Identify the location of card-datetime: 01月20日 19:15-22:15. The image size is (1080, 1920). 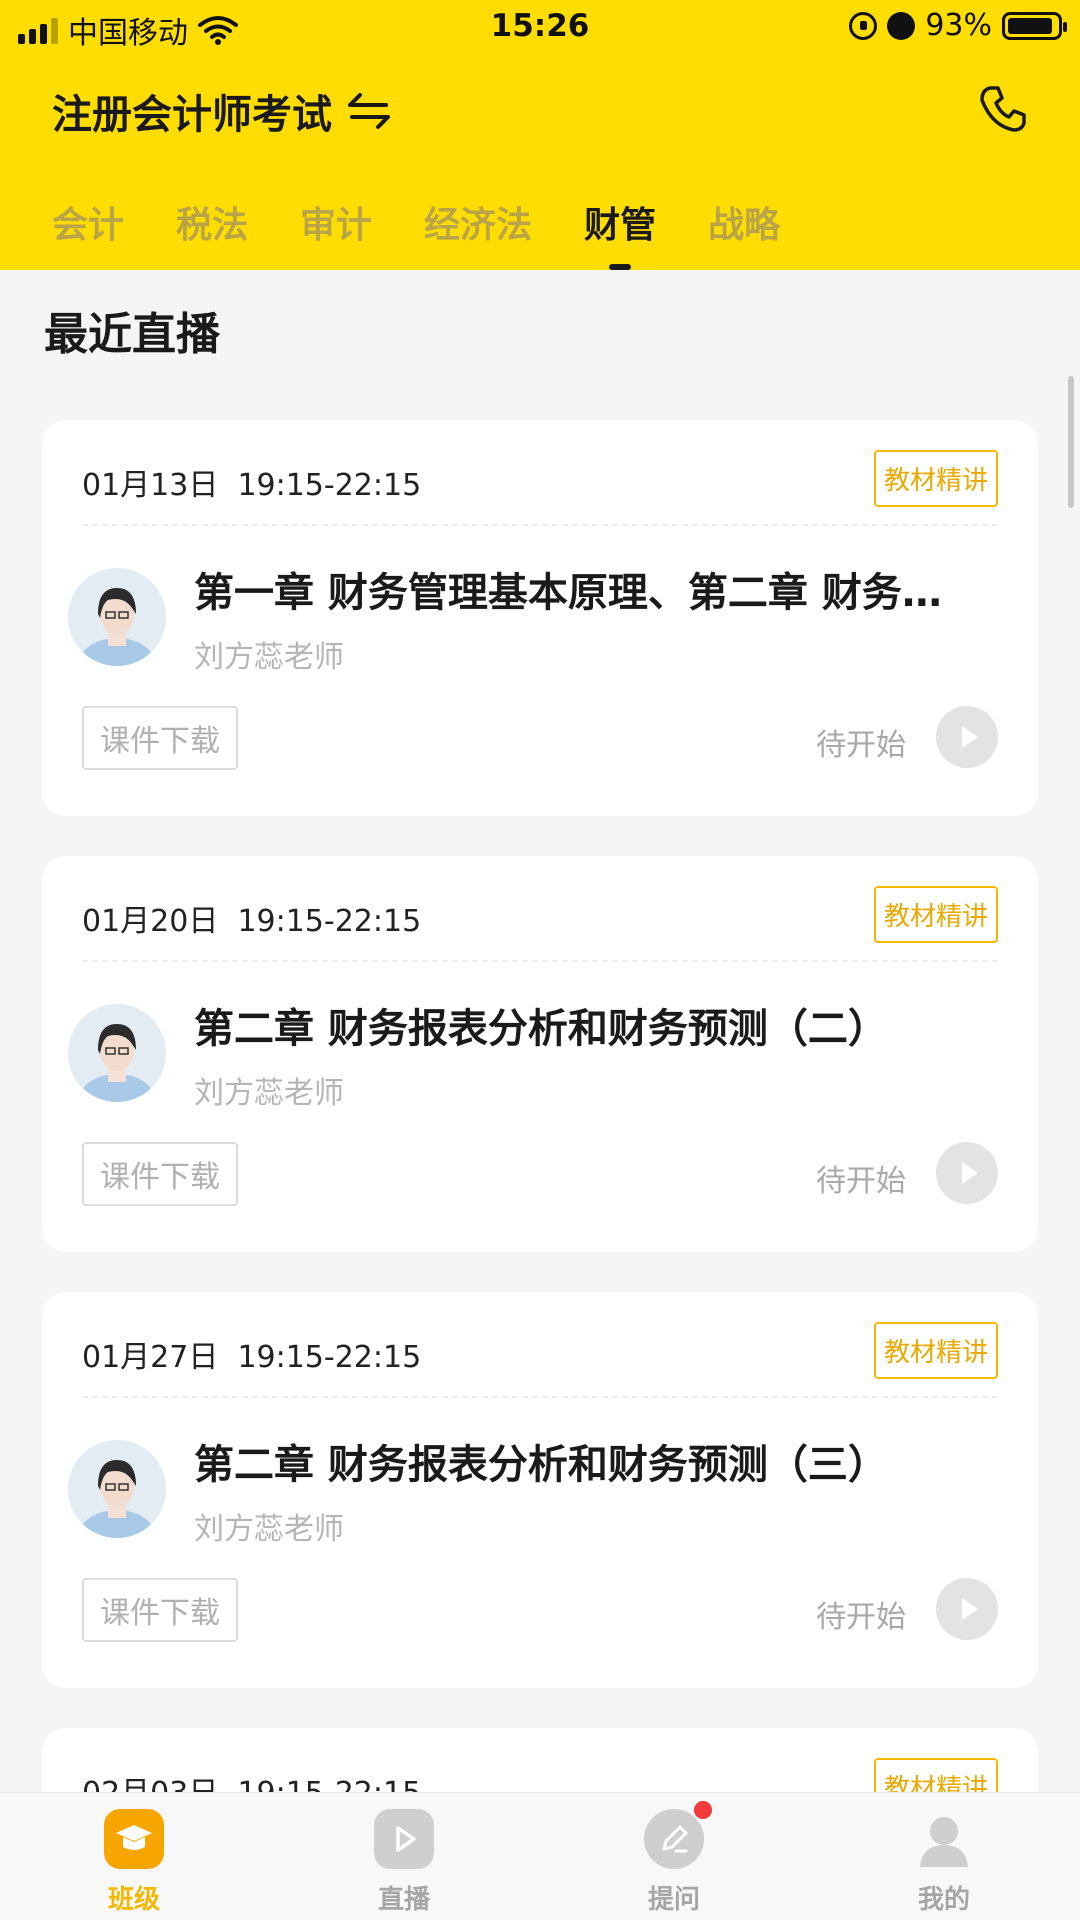
(252, 921).